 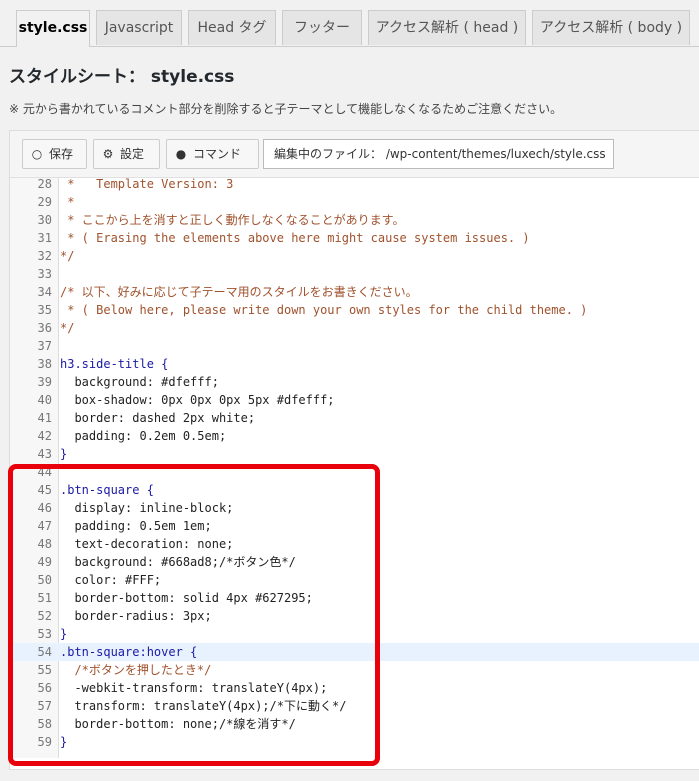 I want to click on command-button: ● コマンド, so click(x=212, y=154).